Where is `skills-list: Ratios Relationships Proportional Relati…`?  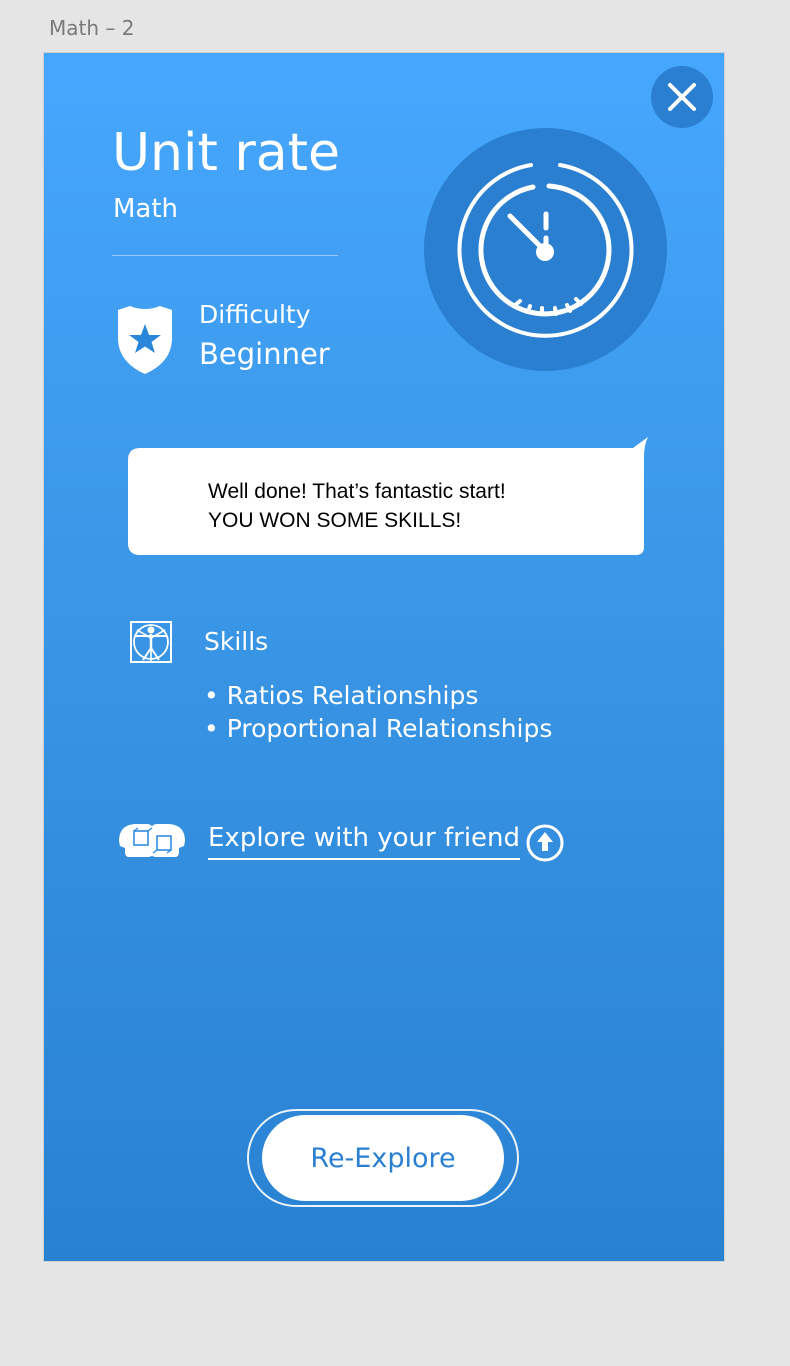
skills-list: Ratios Relationships Proportional Relati… is located at coordinates (378, 712).